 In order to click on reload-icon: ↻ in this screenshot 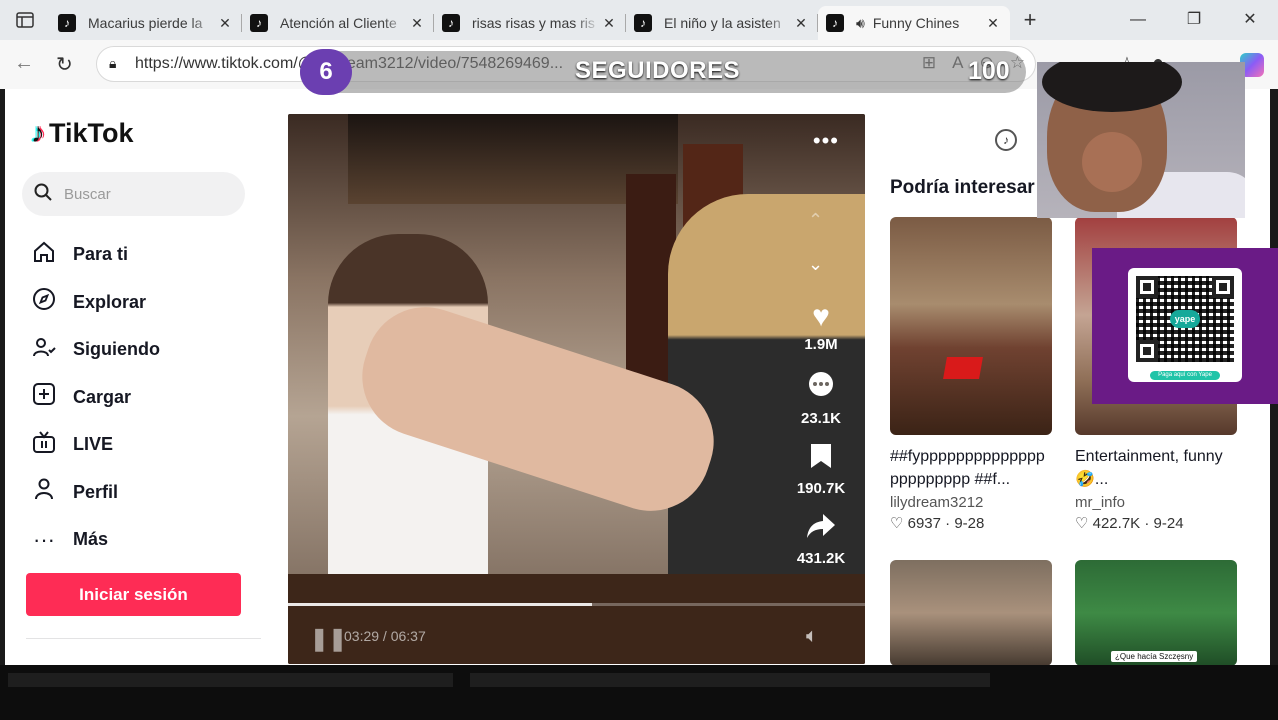, I will do `click(64, 64)`.